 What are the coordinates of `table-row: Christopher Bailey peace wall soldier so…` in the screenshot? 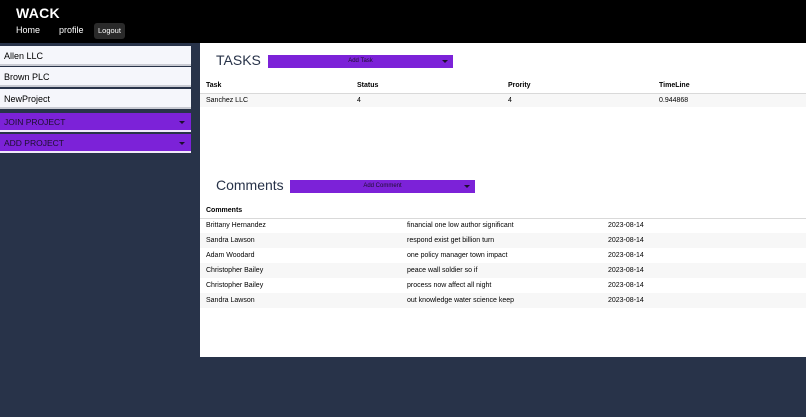 It's located at (503, 270).